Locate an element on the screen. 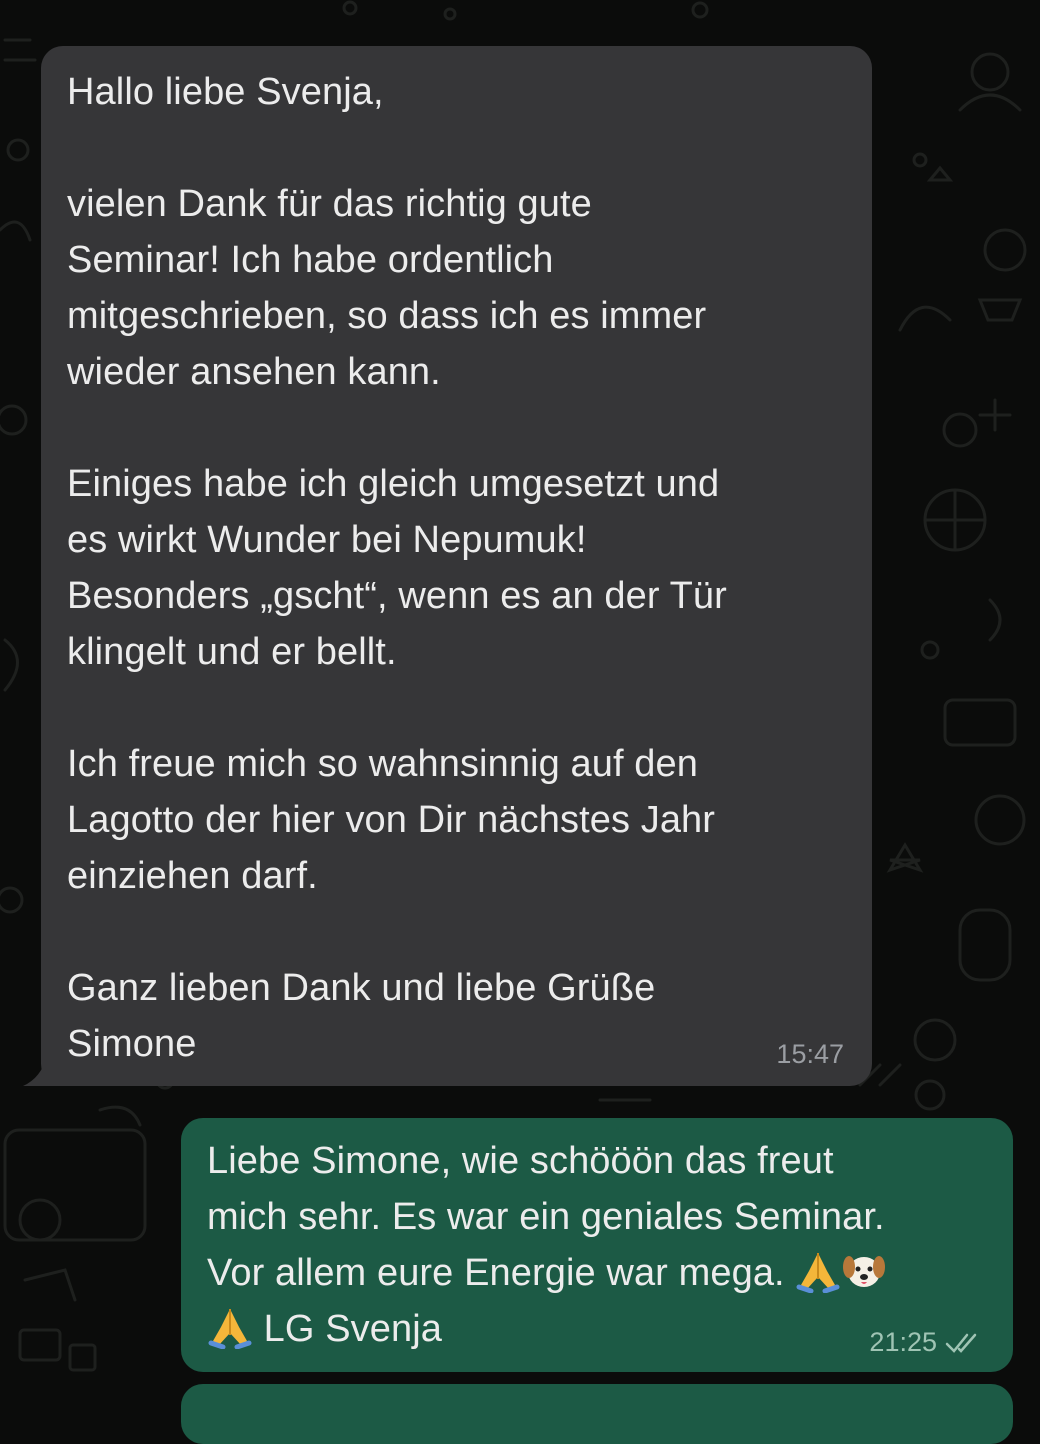  outgoing-signoff: LG Svenja is located at coordinates (353, 1329).